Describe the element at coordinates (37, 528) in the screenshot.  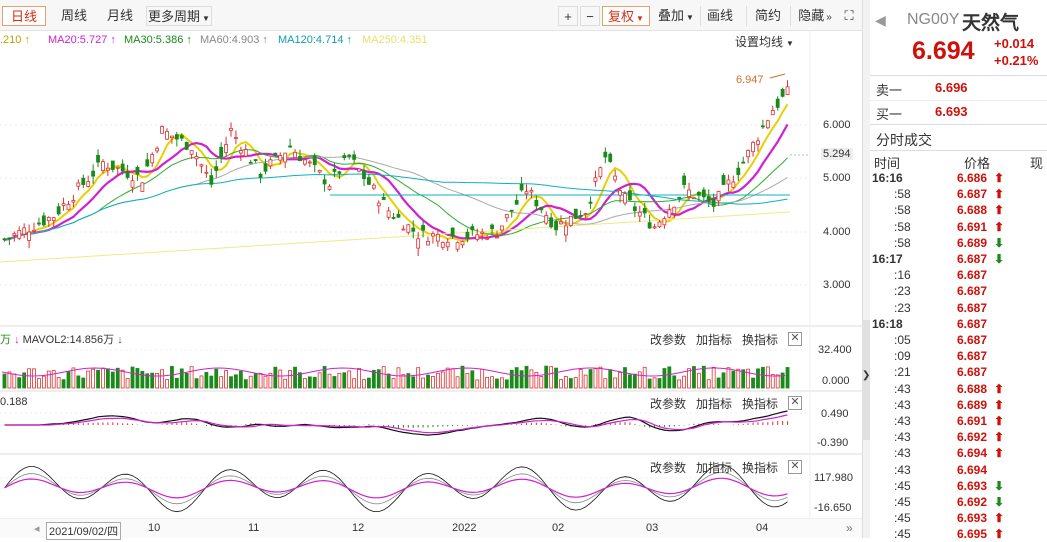
I see `scroll-left-icon: ◂` at that location.